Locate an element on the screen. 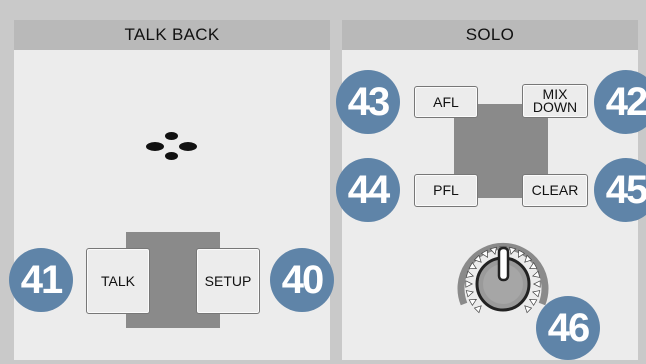  talkback-header: TALK BACK is located at coordinates (172, 35).